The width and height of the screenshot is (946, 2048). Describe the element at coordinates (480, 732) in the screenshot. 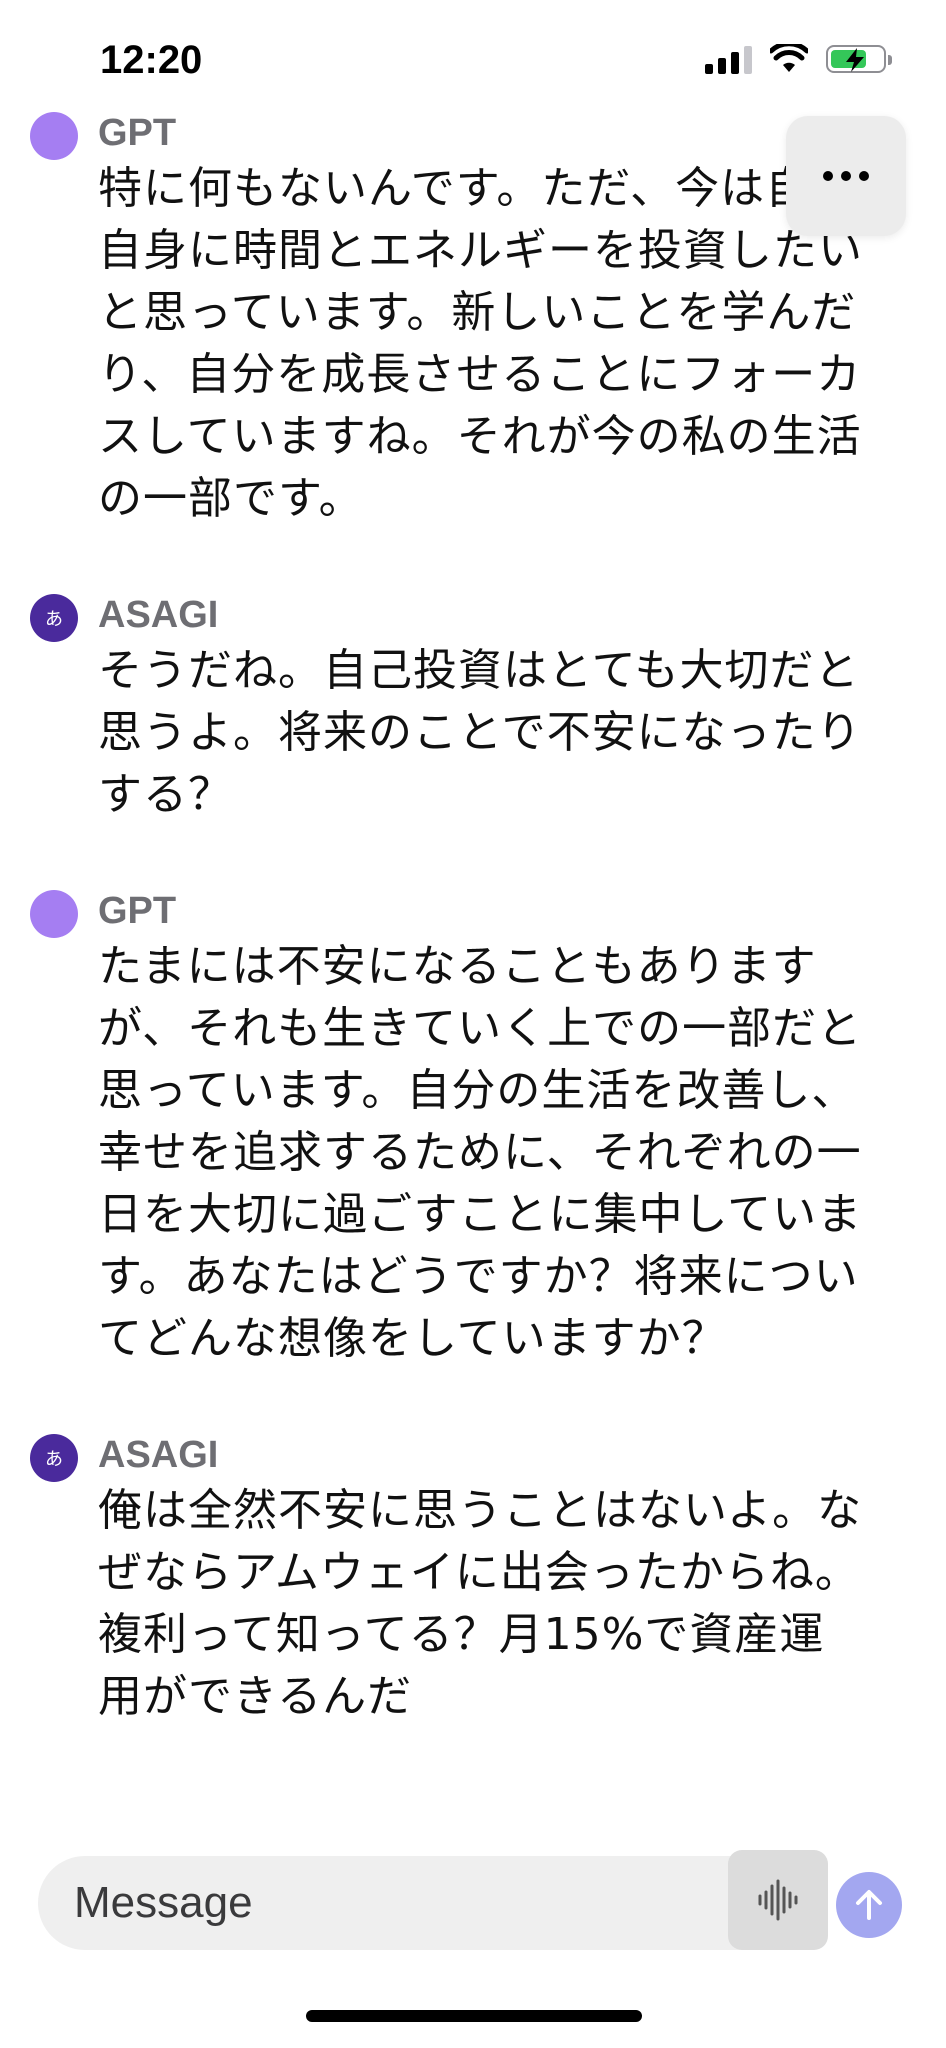

I see `message-text: そうだね。自己投資はとても大切だと思うよ。将来のことで不安になったりする？` at that location.